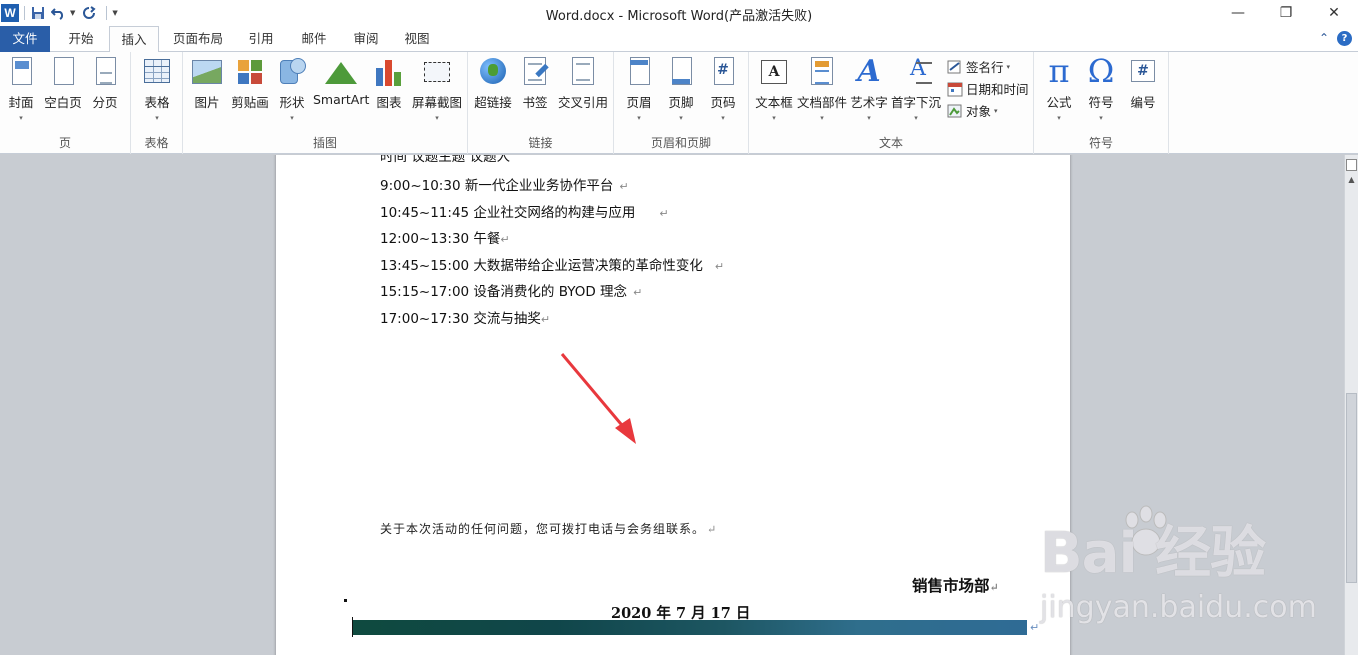  Describe the element at coordinates (72, 13) in the screenshot. I see `undo-dropdown-icon: ▼` at that location.